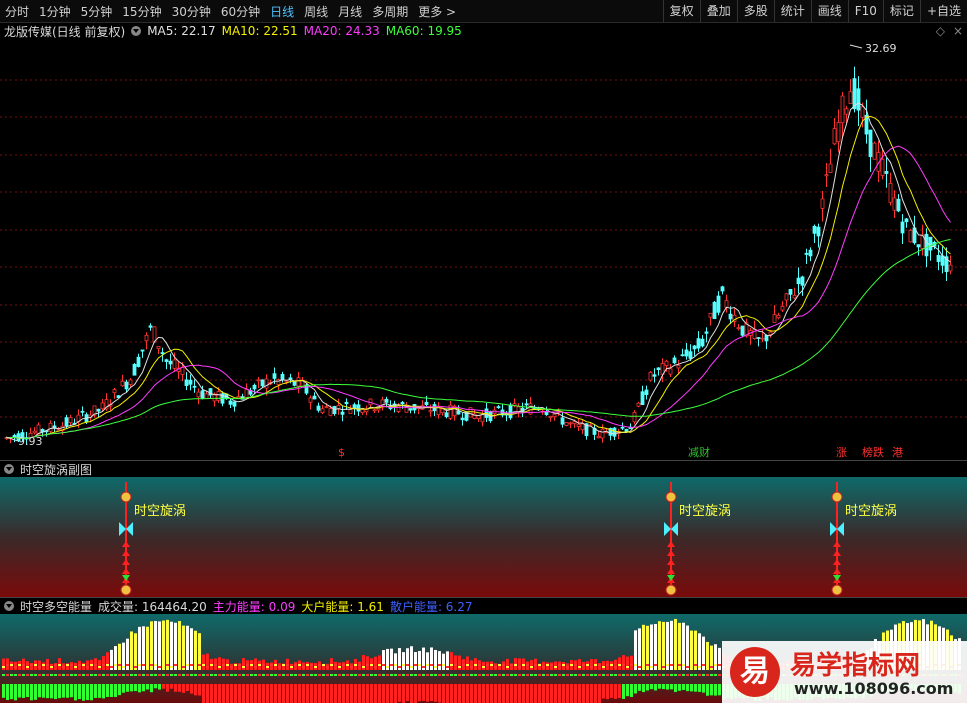  I want to click on tool-button-1: 叠加, so click(718, 11).